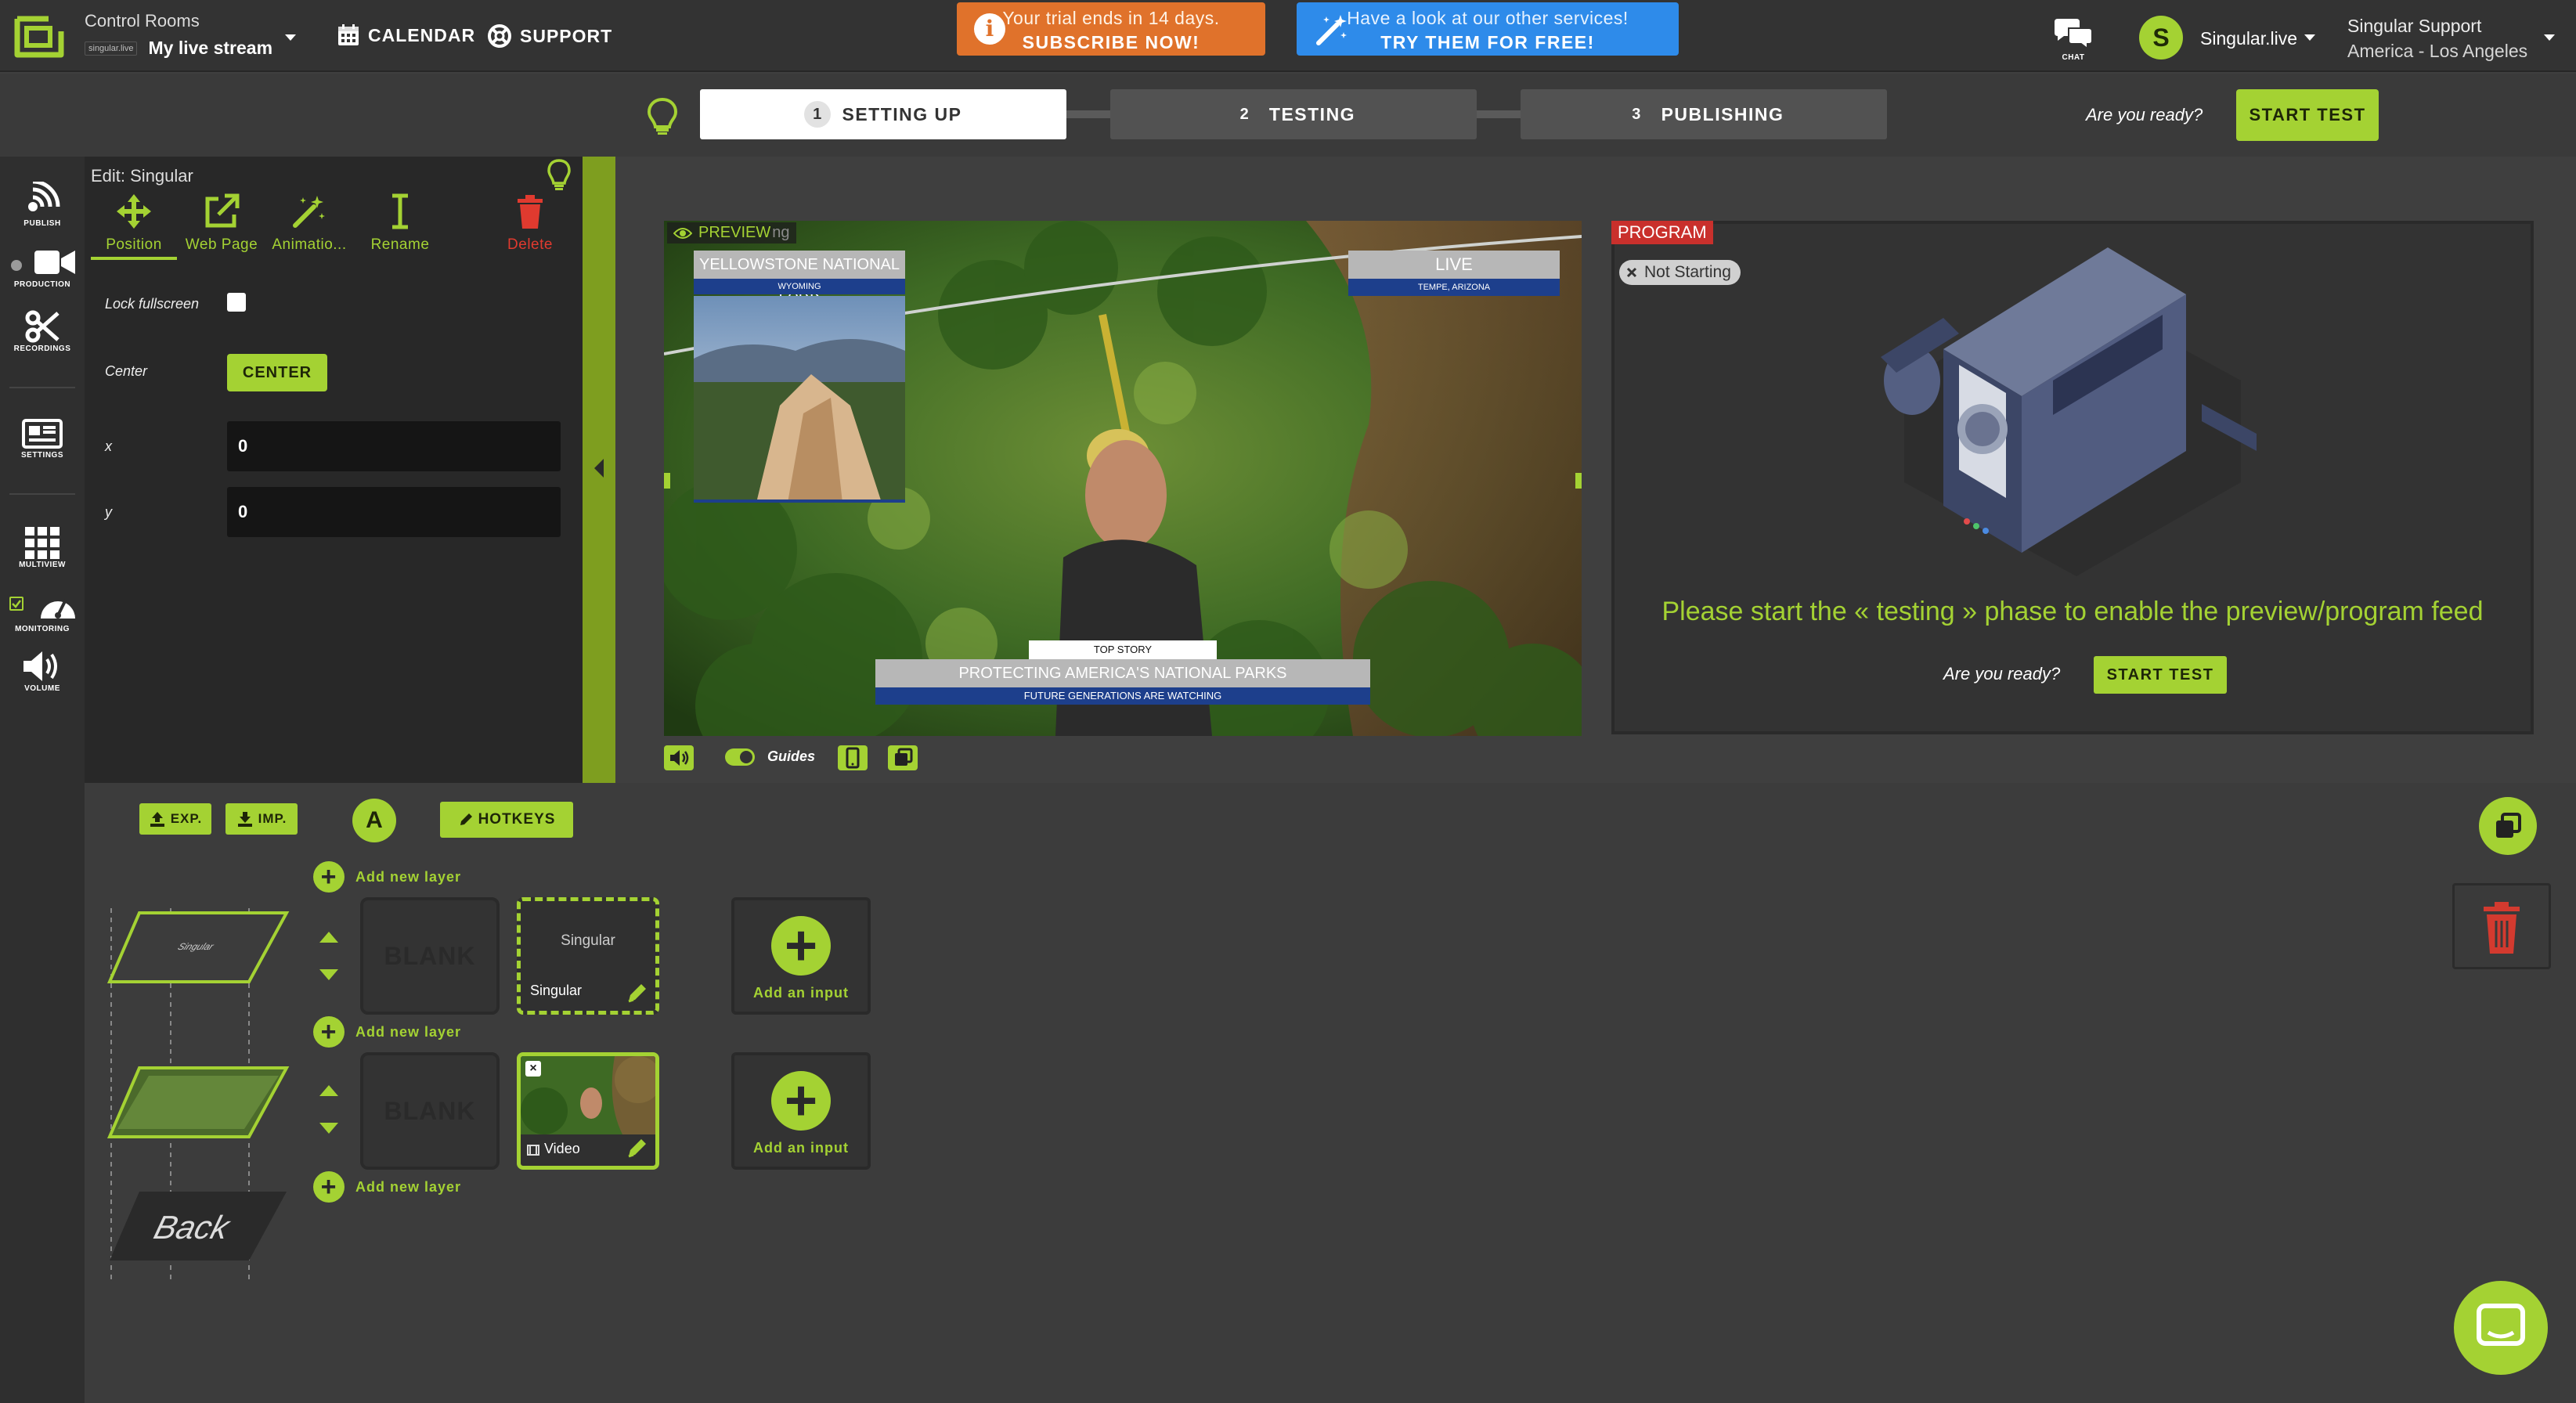 The height and width of the screenshot is (1403, 2576). What do you see at coordinates (2073, 39) in the screenshot?
I see `chat-button: CHAT` at bounding box center [2073, 39].